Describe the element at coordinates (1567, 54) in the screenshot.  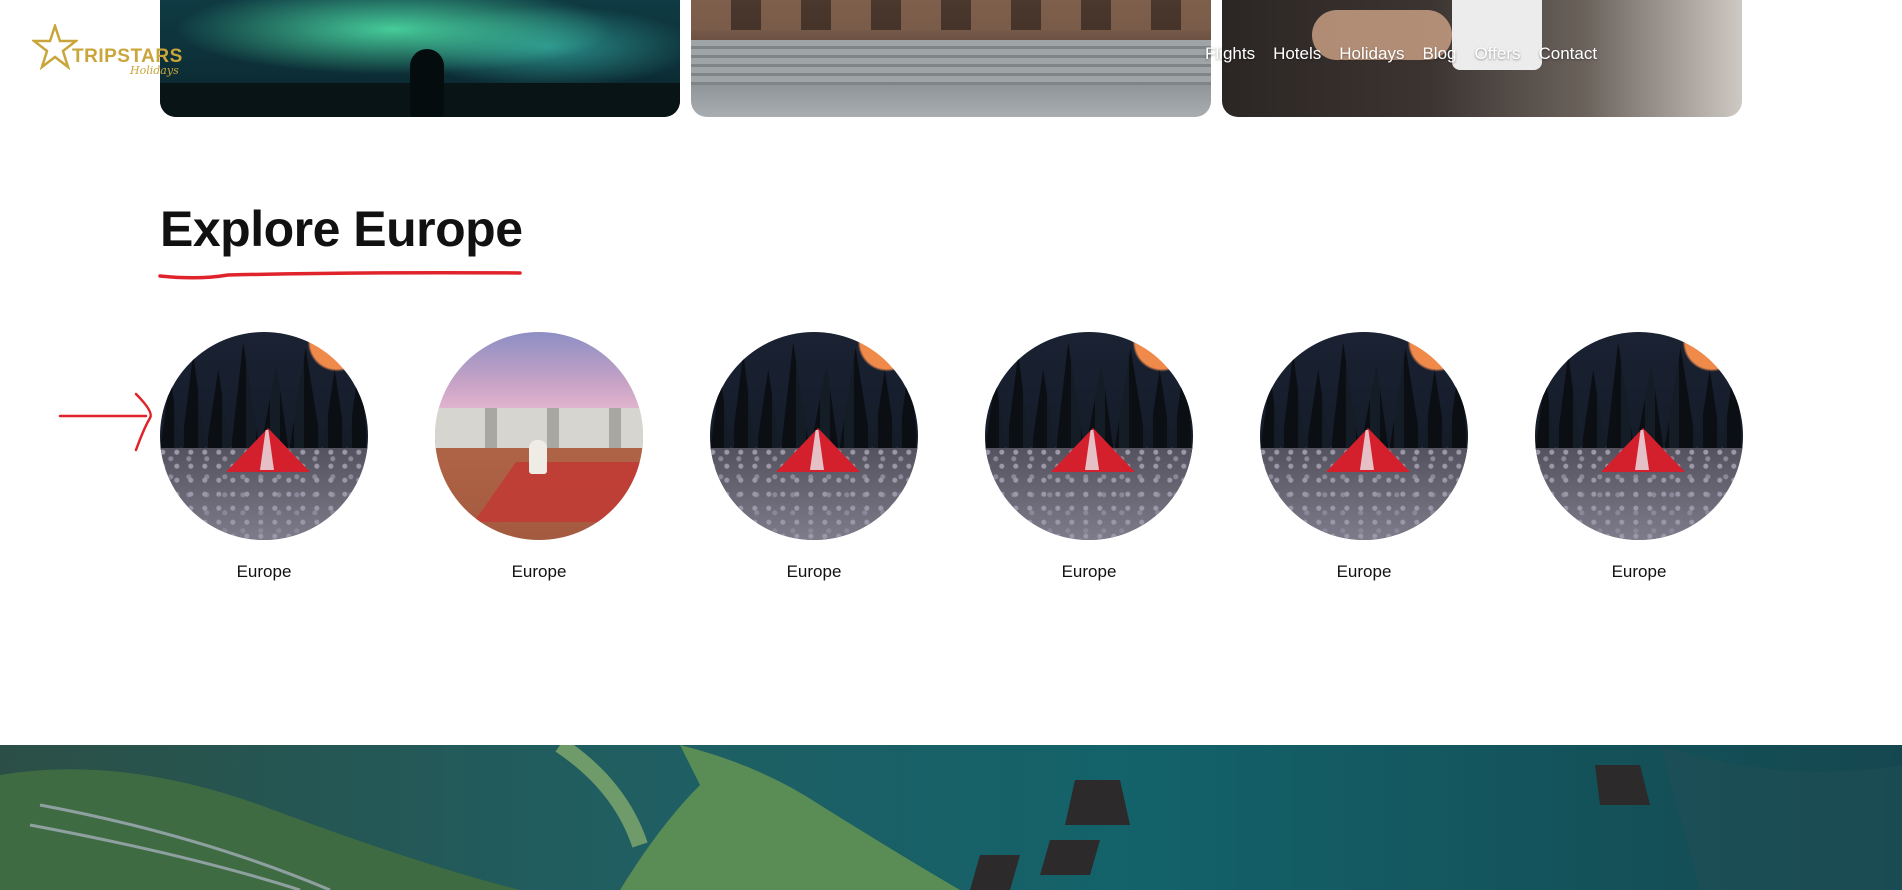
I see `nav-contact: Contact` at that location.